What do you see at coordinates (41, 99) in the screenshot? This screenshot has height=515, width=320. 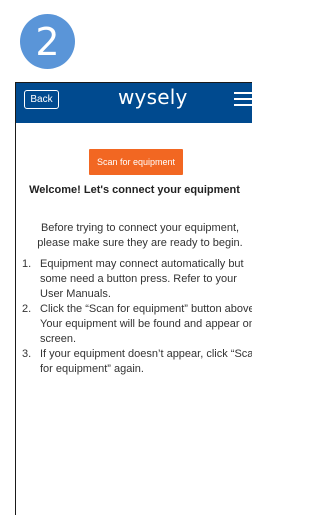 I see `back-button: Back` at bounding box center [41, 99].